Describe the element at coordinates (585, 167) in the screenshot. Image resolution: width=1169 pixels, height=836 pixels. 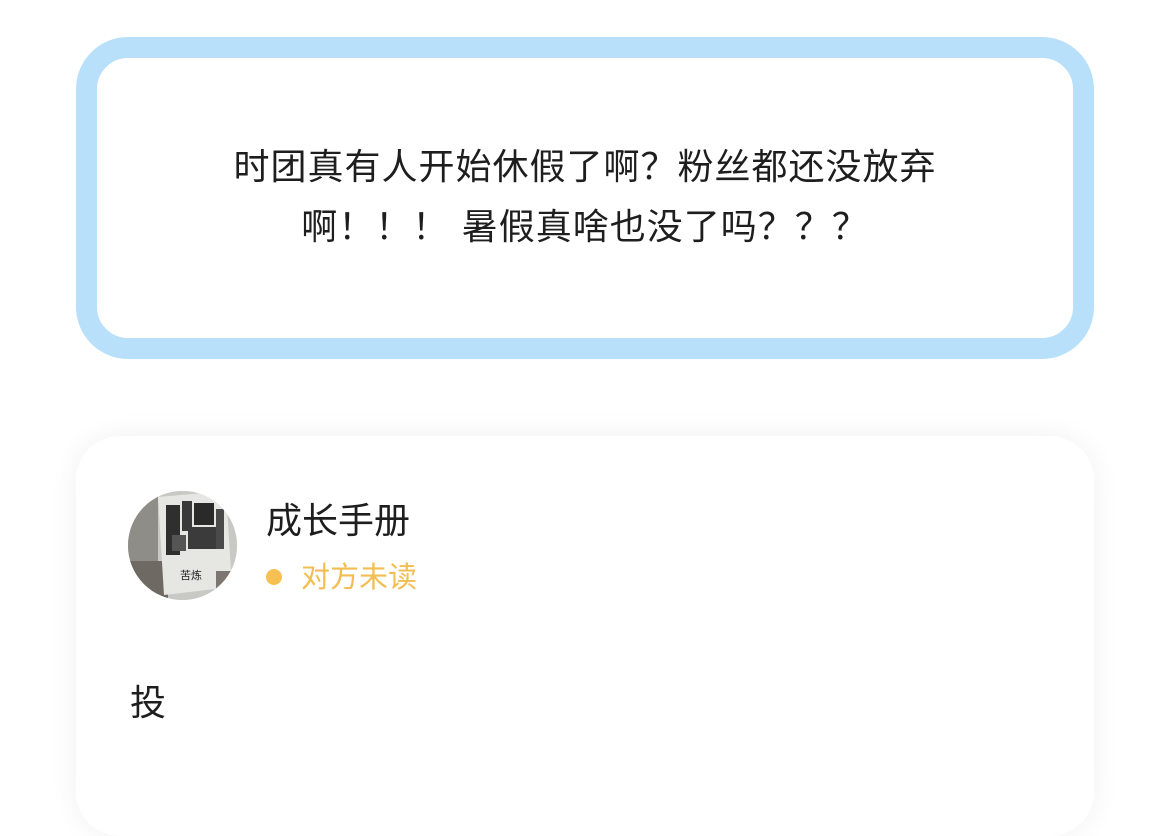
I see `question-line-1: 时团真有人开始休假了啊？粉丝都还没放弃` at that location.